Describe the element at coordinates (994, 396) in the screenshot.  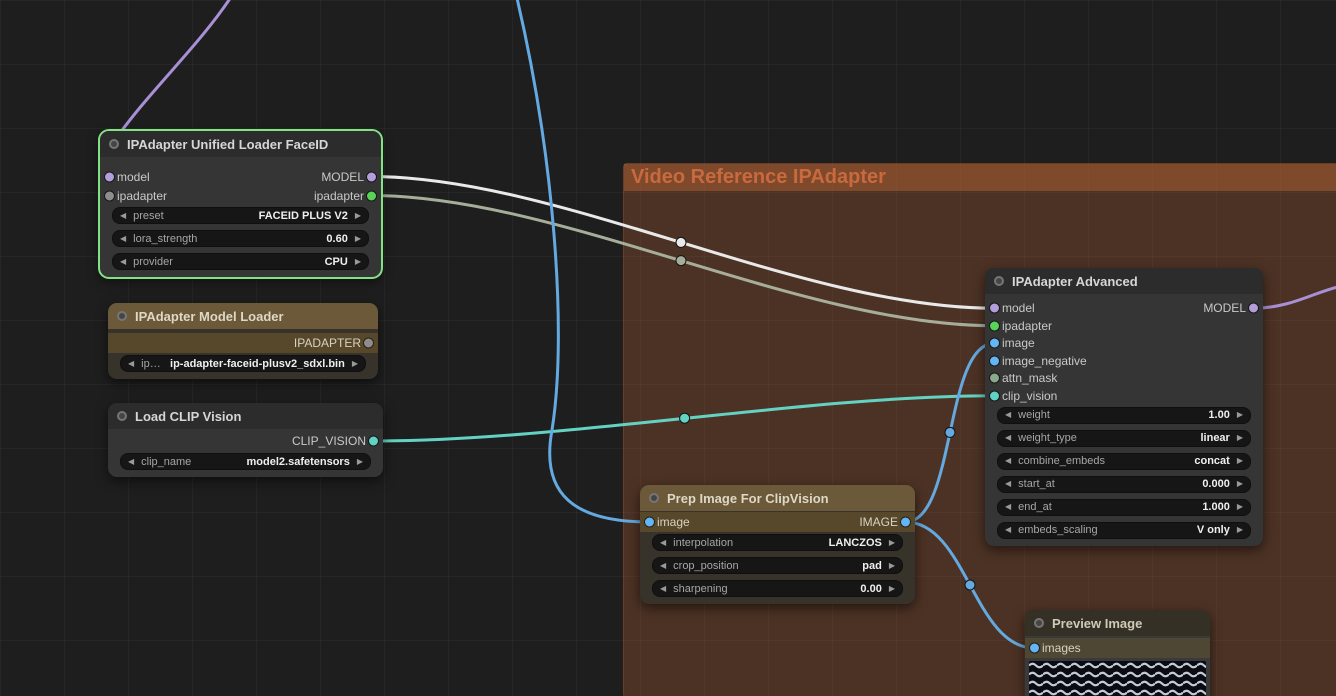
I see `input-slot-clip-vision-dot` at that location.